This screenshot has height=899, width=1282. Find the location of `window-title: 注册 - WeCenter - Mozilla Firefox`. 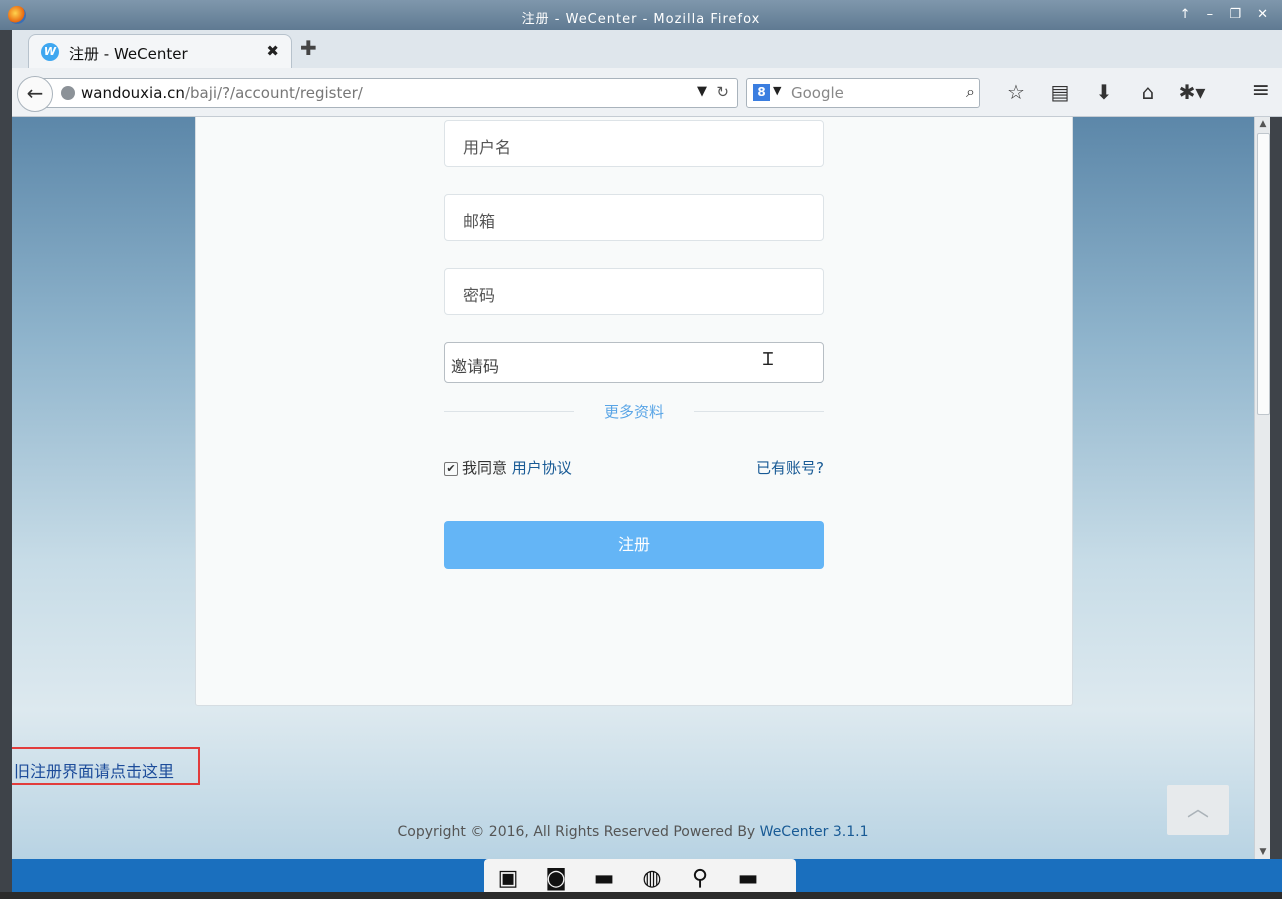

window-title: 注册 - WeCenter - Mozilla Firefox is located at coordinates (641, 19).